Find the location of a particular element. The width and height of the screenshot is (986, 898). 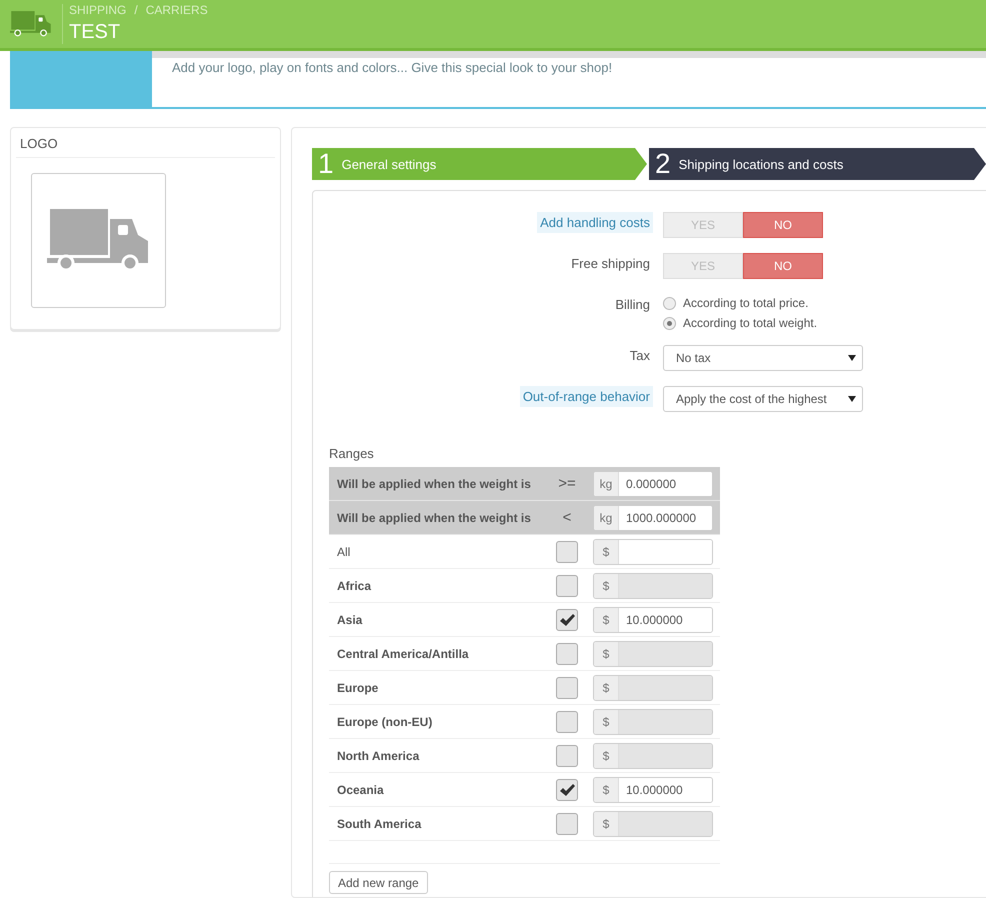

panel-title: LOGO is located at coordinates (145, 143).